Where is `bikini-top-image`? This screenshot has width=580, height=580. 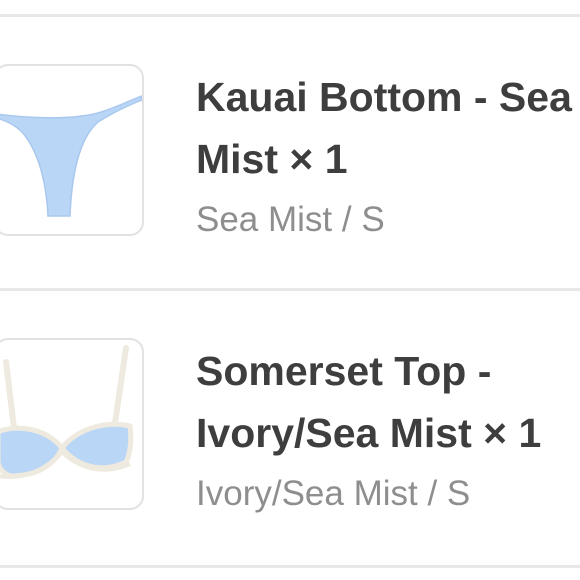 bikini-top-image is located at coordinates (67, 412).